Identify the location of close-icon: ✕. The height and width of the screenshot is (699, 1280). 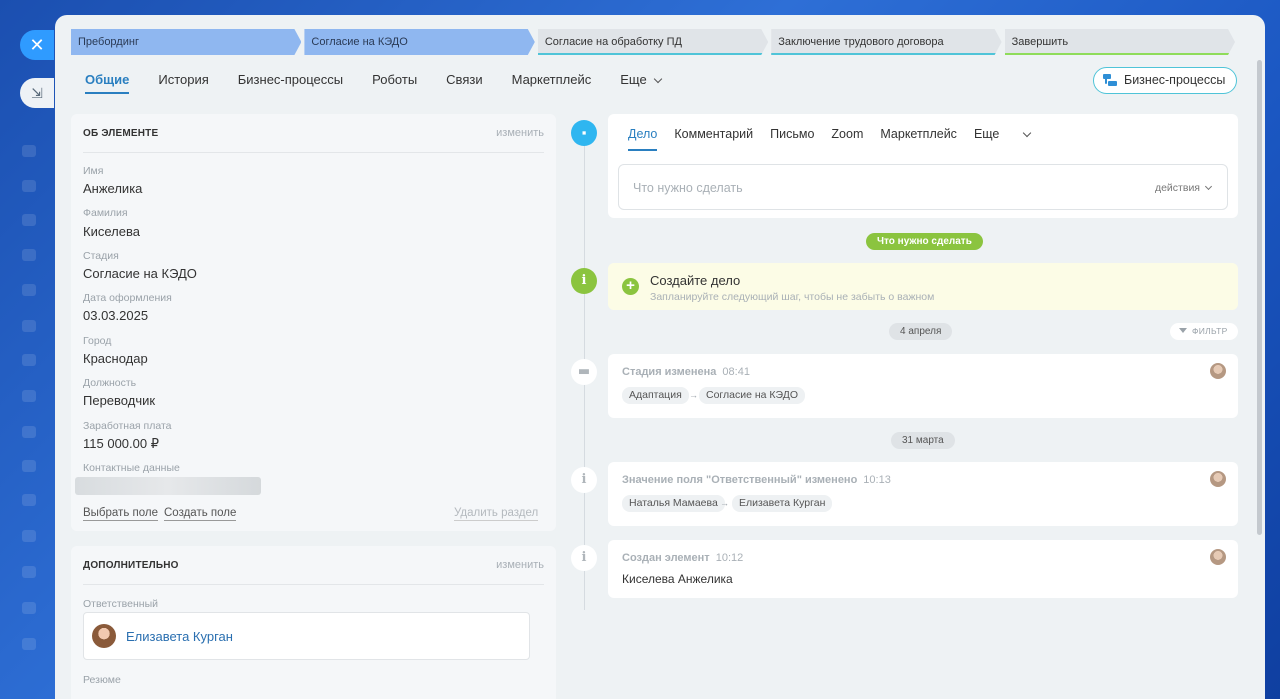
(37, 45).